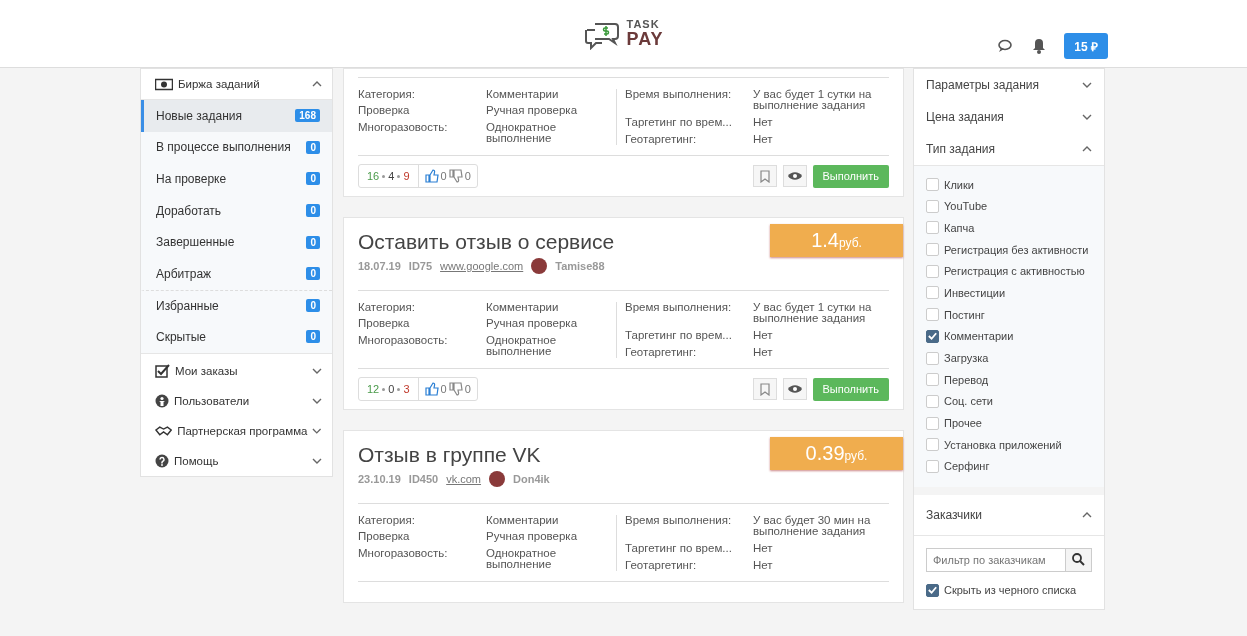 The height and width of the screenshot is (636, 1247). Describe the element at coordinates (1013, 315) in the screenshot. I see `checkbox-option: Постинг` at that location.